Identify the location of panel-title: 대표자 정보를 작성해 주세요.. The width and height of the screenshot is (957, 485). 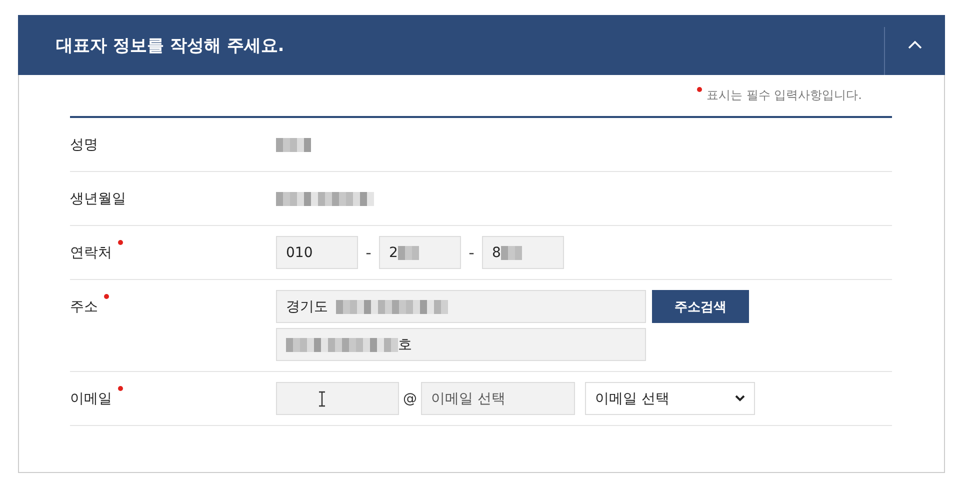
(171, 45).